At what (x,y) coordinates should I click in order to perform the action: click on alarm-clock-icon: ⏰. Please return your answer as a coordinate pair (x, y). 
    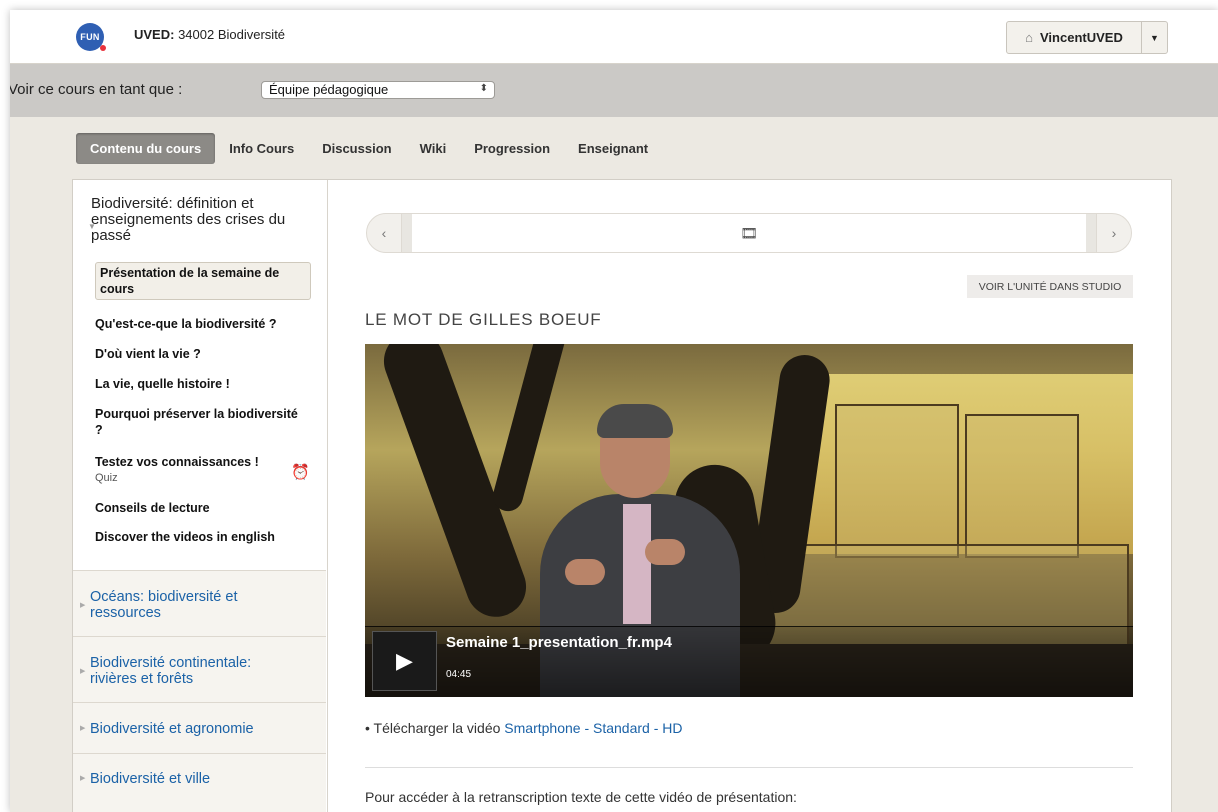
    Looking at the image, I should click on (300, 472).